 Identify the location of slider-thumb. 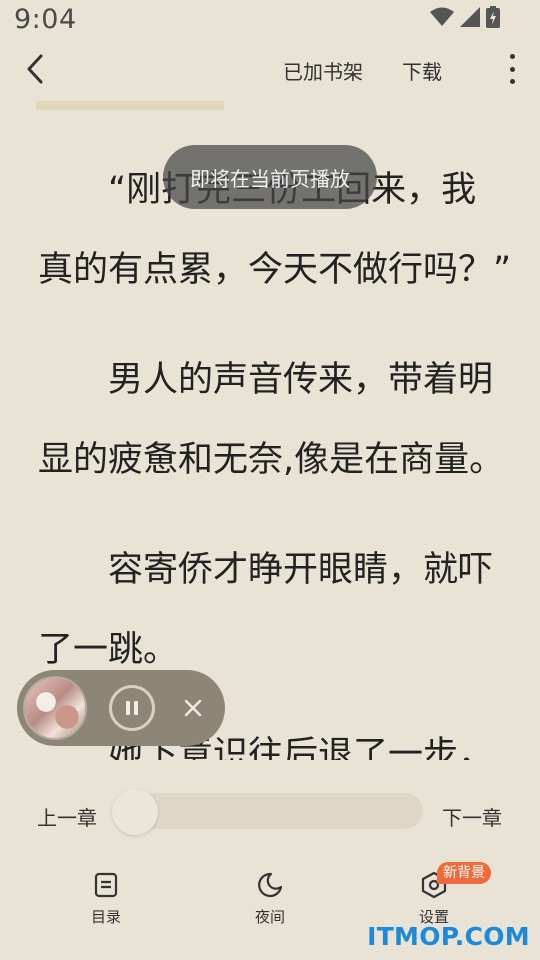
(135, 812).